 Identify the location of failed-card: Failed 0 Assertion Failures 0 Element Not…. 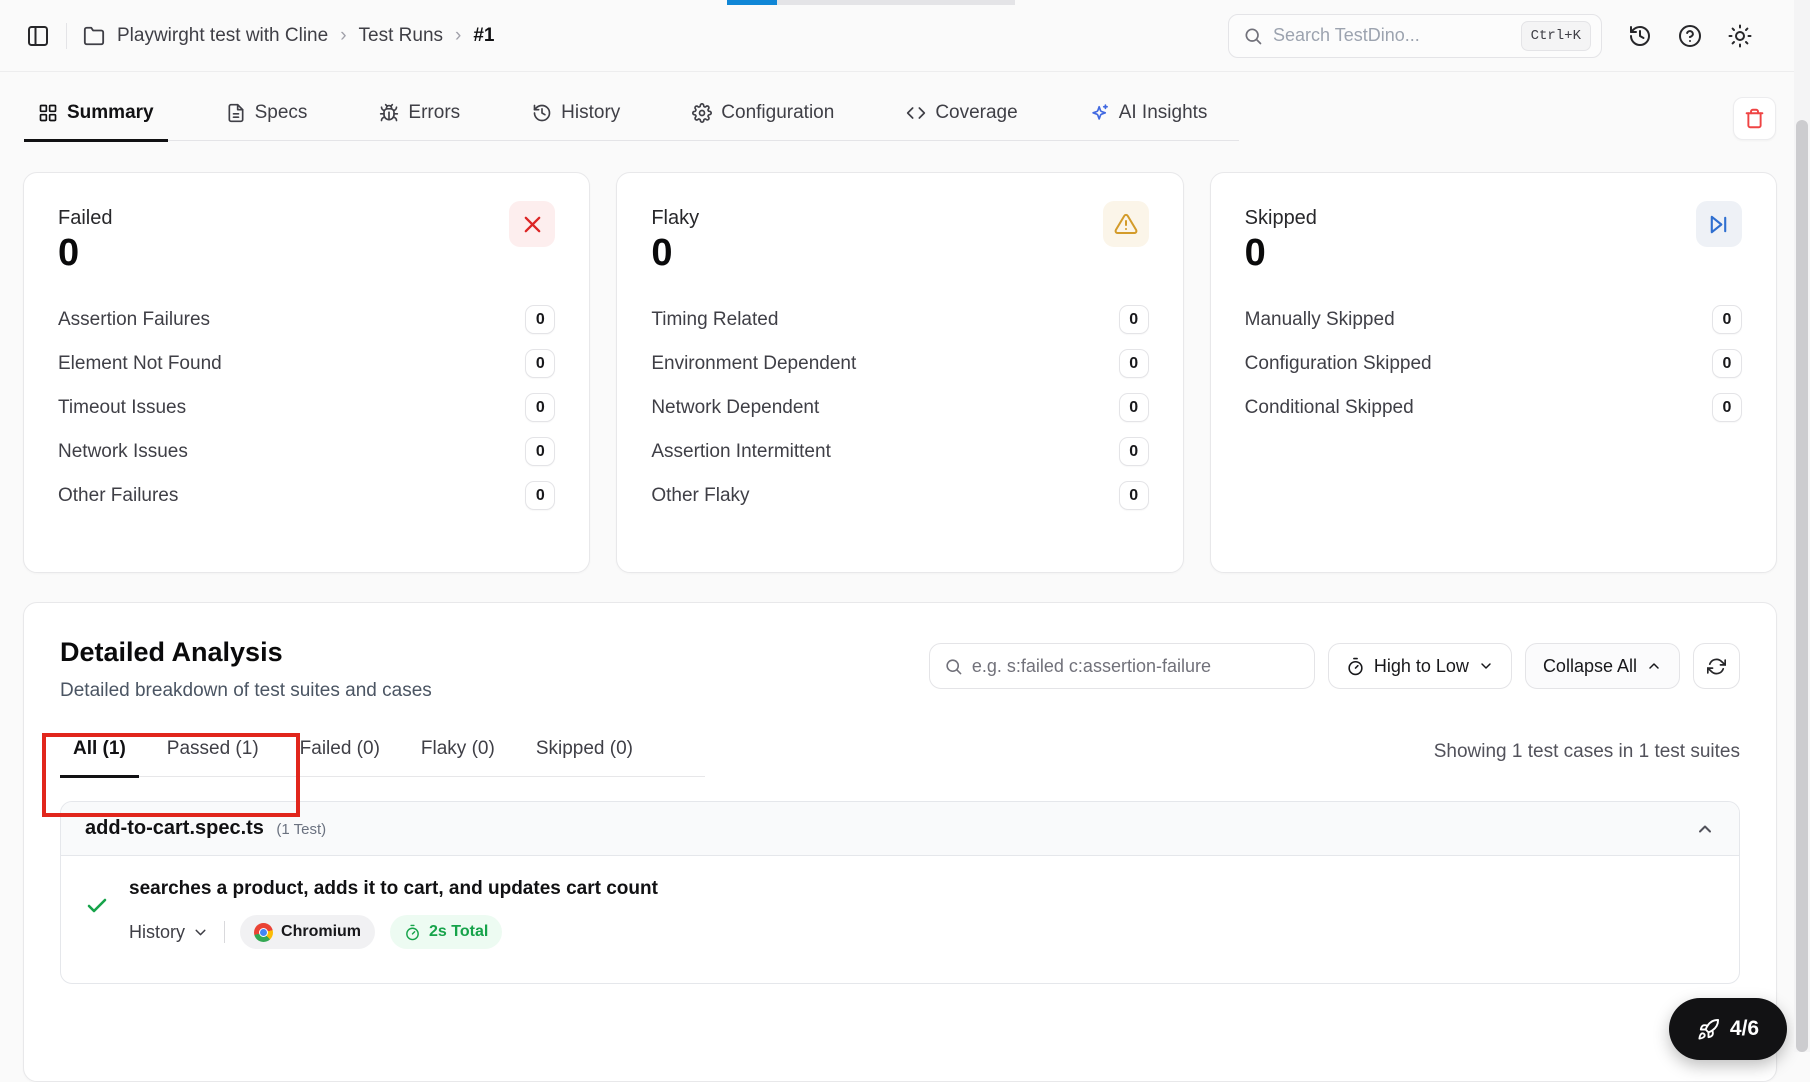
(307, 372).